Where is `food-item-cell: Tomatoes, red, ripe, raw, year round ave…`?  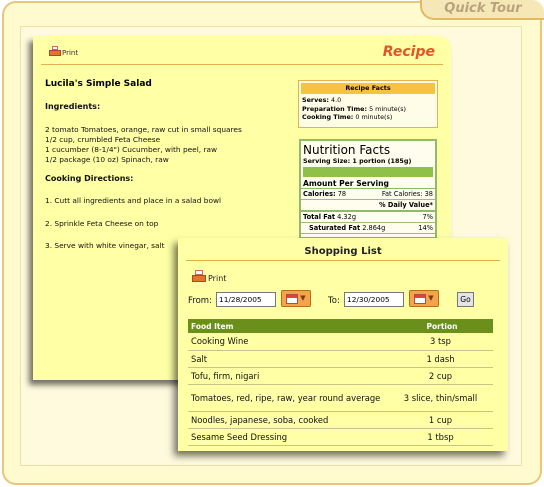
food-item-cell: Tomatoes, red, ripe, raw, year round ave… is located at coordinates (288, 398).